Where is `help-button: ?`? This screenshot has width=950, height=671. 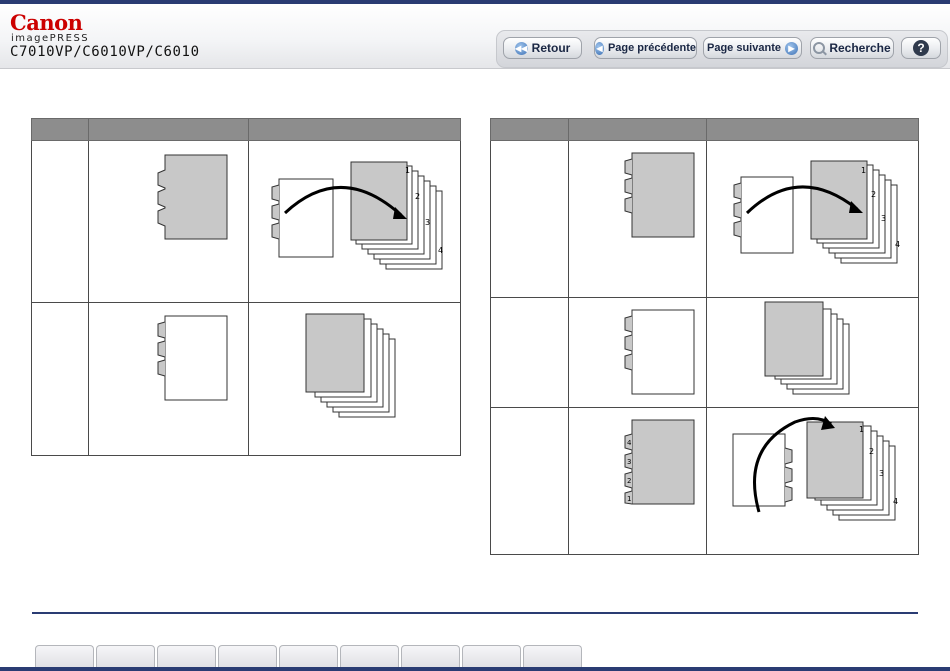 help-button: ? is located at coordinates (921, 48).